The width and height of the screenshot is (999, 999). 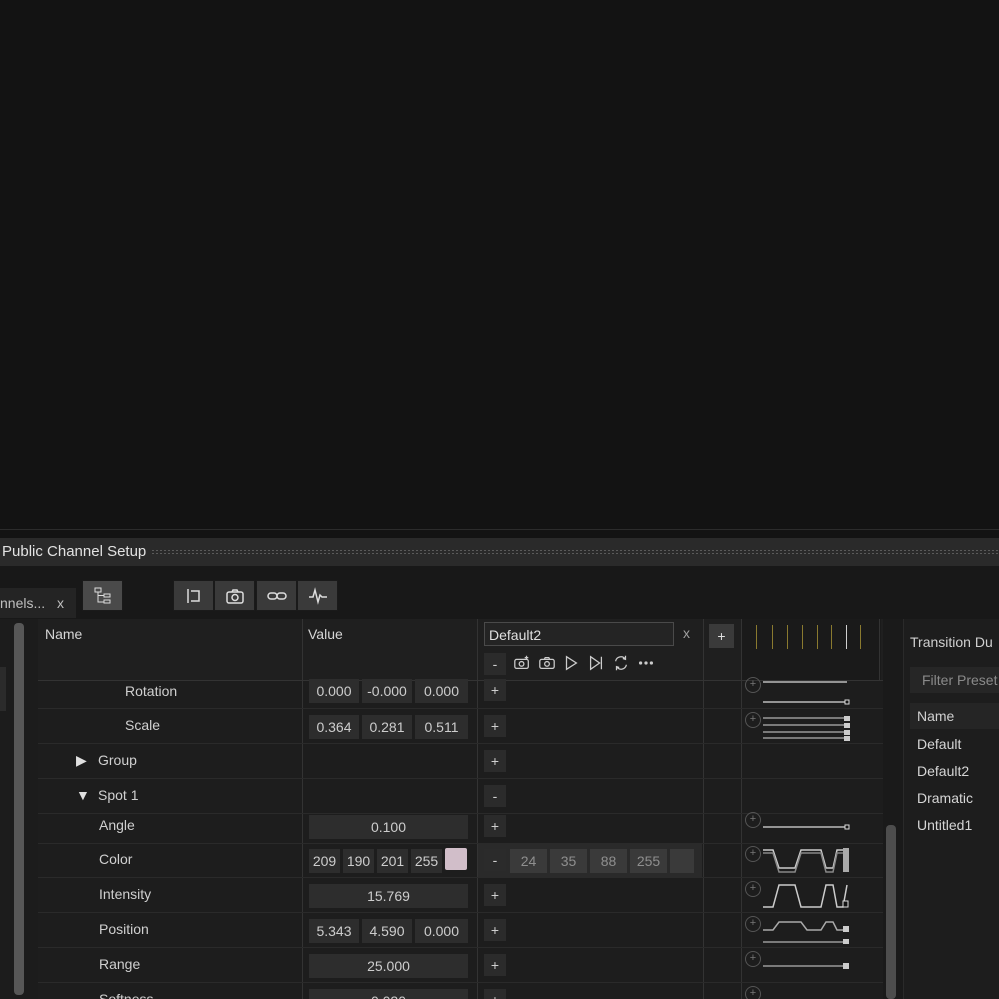 I want to click on preset-close-button: x, so click(x=686, y=633).